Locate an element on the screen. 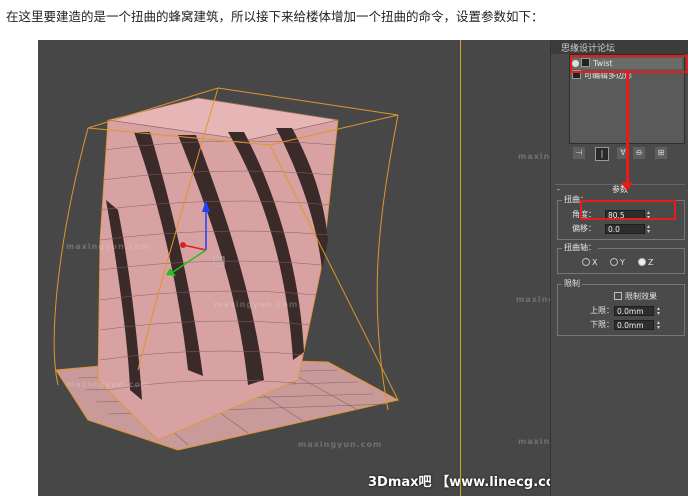  viewport-divider is located at coordinates (460, 268).